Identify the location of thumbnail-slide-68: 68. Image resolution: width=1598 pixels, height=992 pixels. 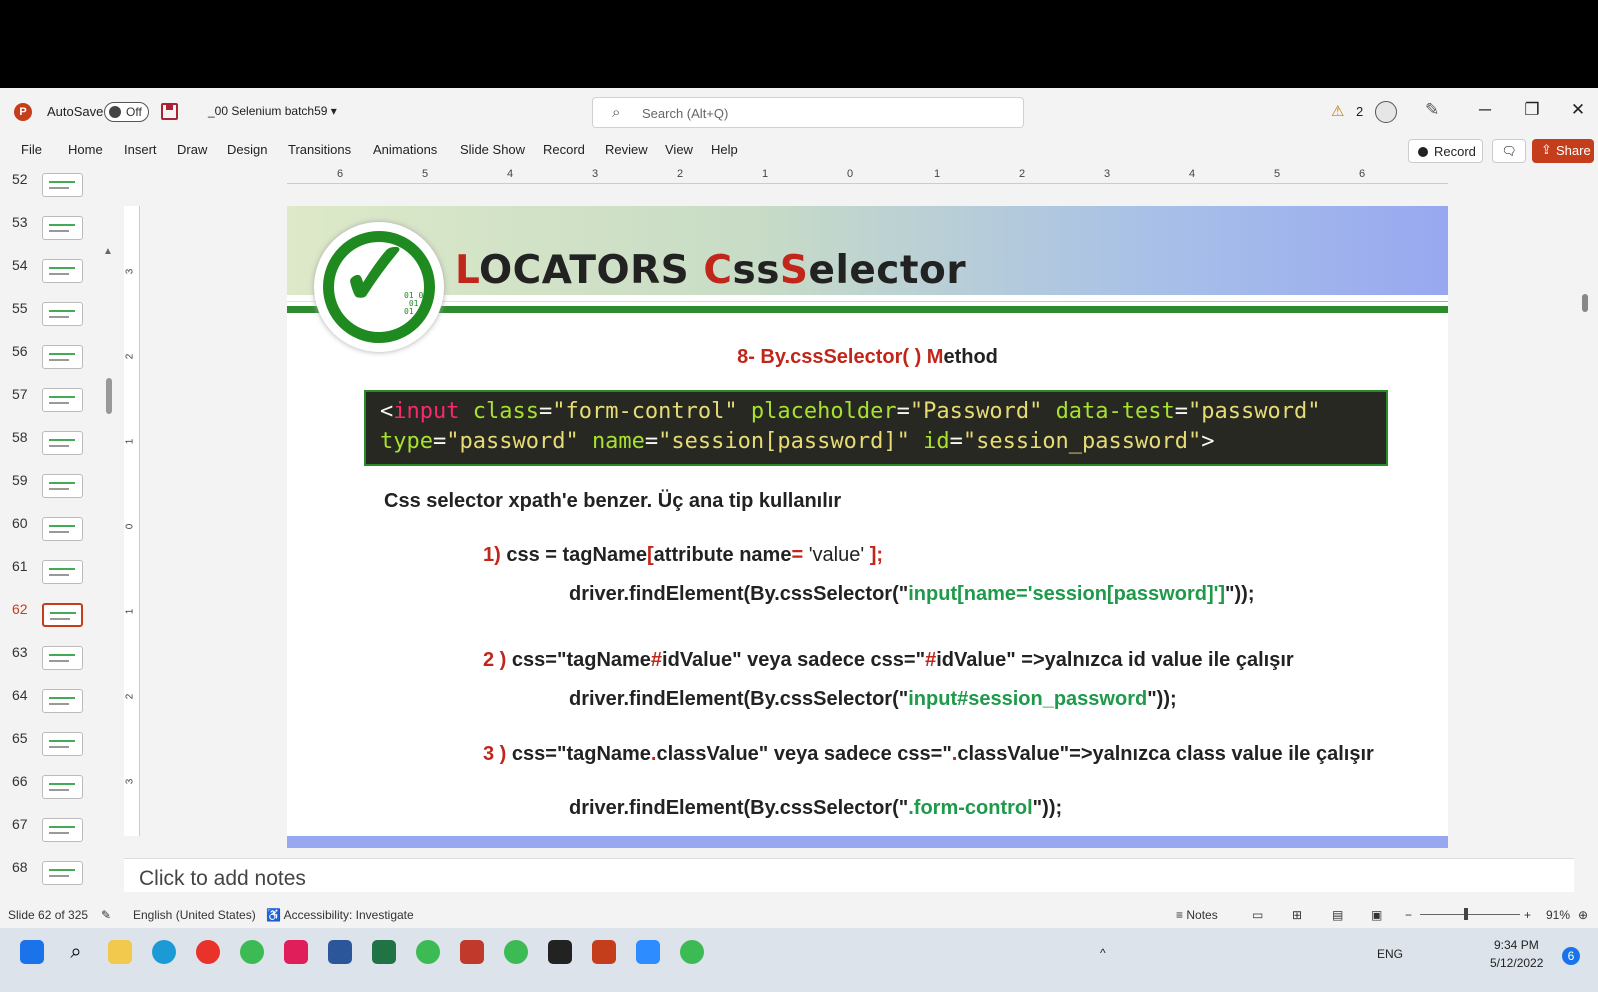
(60, 879).